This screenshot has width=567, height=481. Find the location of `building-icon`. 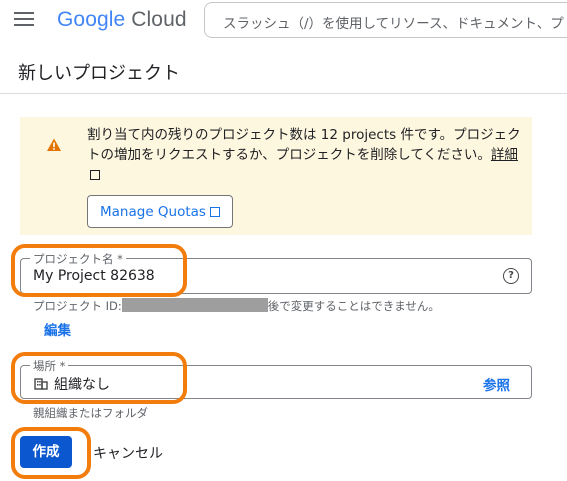

building-icon is located at coordinates (41, 384).